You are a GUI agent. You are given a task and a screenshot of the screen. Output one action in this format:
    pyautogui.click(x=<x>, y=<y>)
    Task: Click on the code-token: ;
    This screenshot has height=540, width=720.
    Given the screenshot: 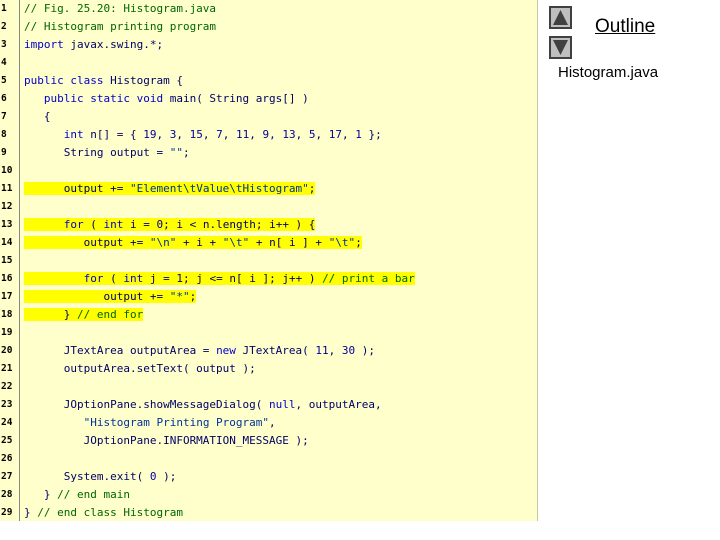 What is the action you would take?
    pyautogui.click(x=358, y=242)
    